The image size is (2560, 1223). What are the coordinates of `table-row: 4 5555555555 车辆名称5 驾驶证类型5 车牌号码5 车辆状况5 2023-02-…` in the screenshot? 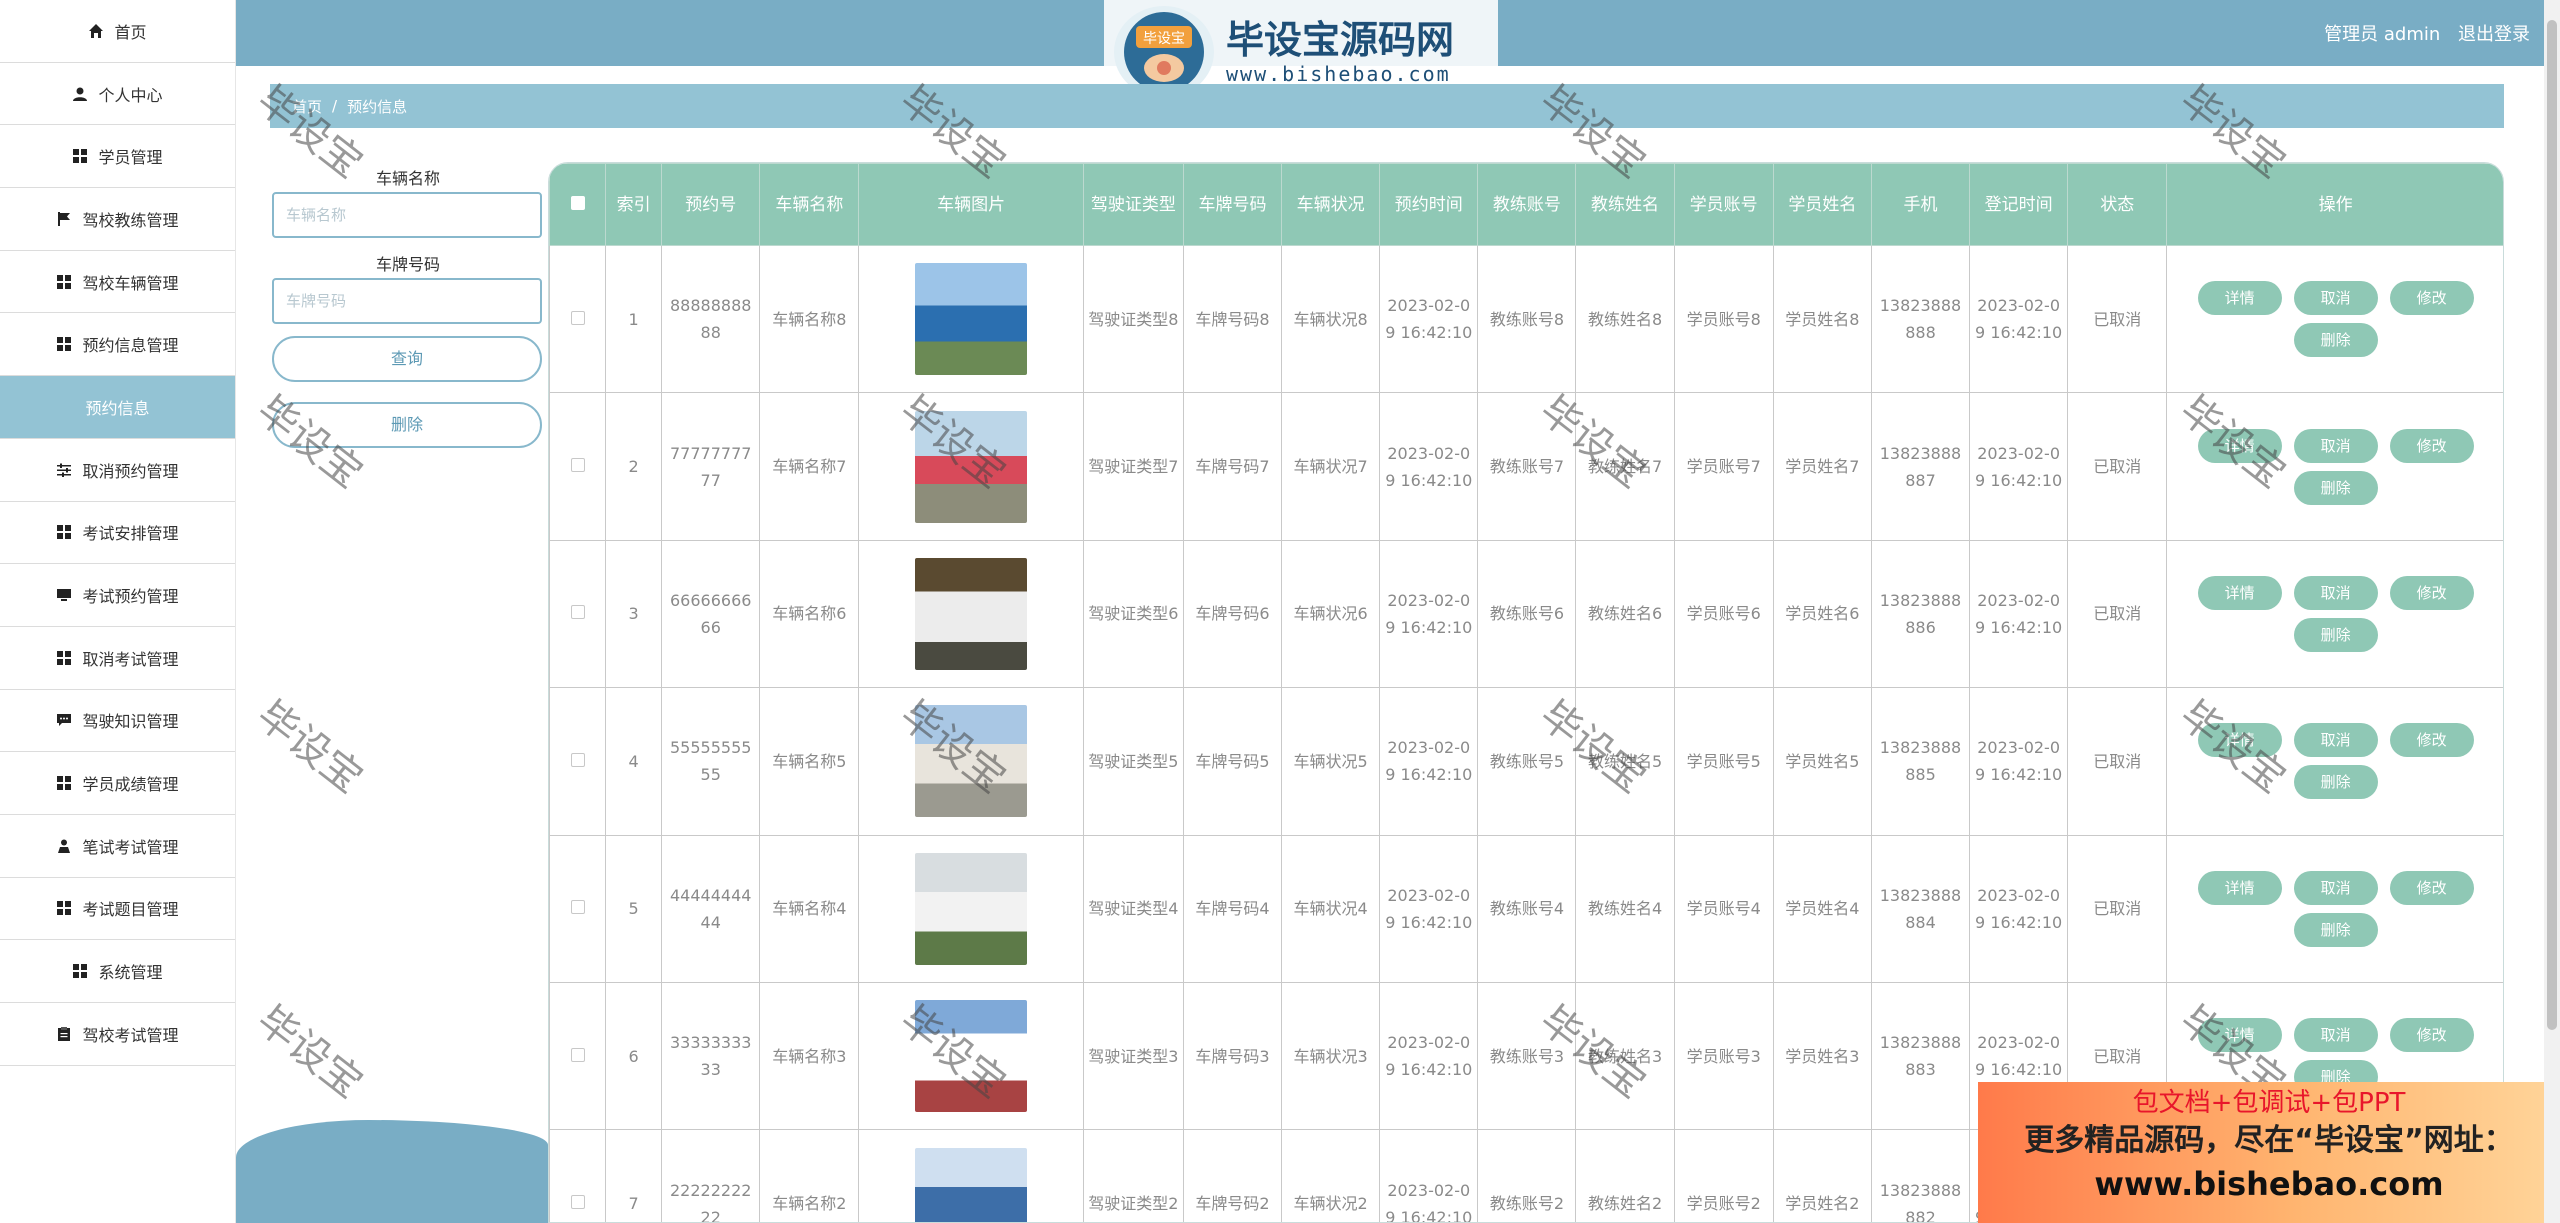 It's located at (1526, 761).